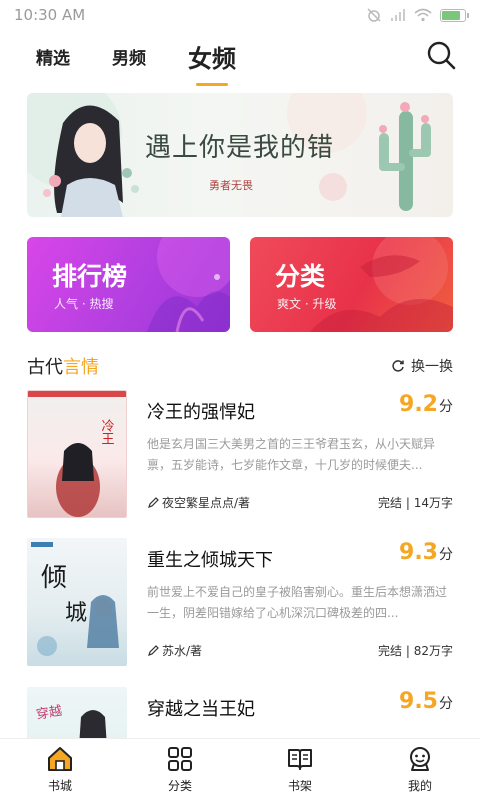 This screenshot has height=800, width=480. Describe the element at coordinates (240, 56) in the screenshot. I see `top-tab-bar: 精选 男频 女频` at that location.